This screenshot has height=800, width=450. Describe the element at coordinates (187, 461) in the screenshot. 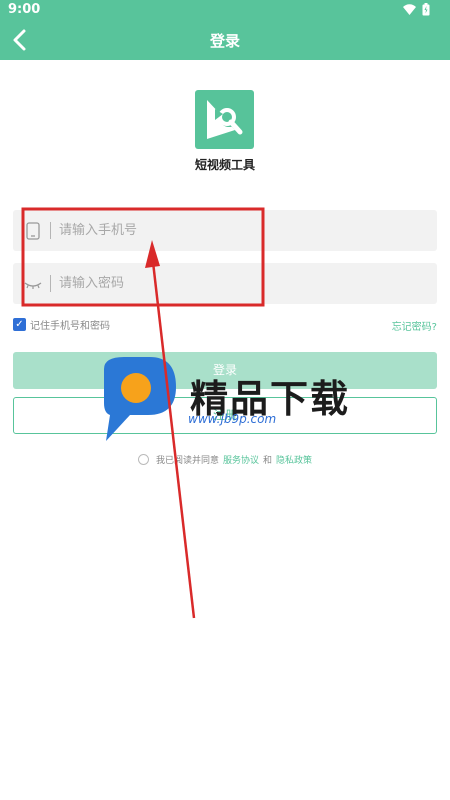

I see `agreement-prefix: 我已阅读并同意` at that location.